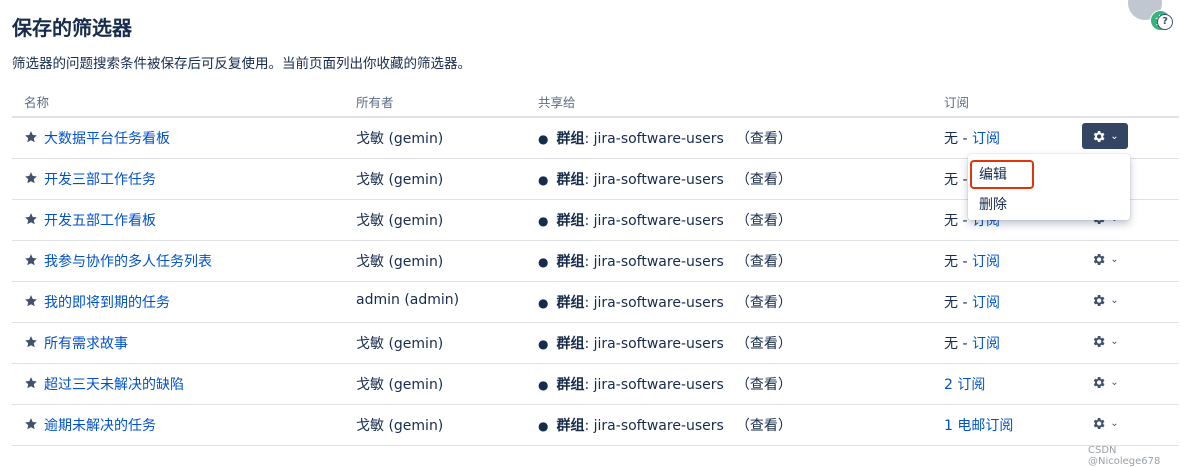 The image size is (1184, 467). What do you see at coordinates (100, 426) in the screenshot?
I see `filter-name-link: 逾期未解决的任务` at bounding box center [100, 426].